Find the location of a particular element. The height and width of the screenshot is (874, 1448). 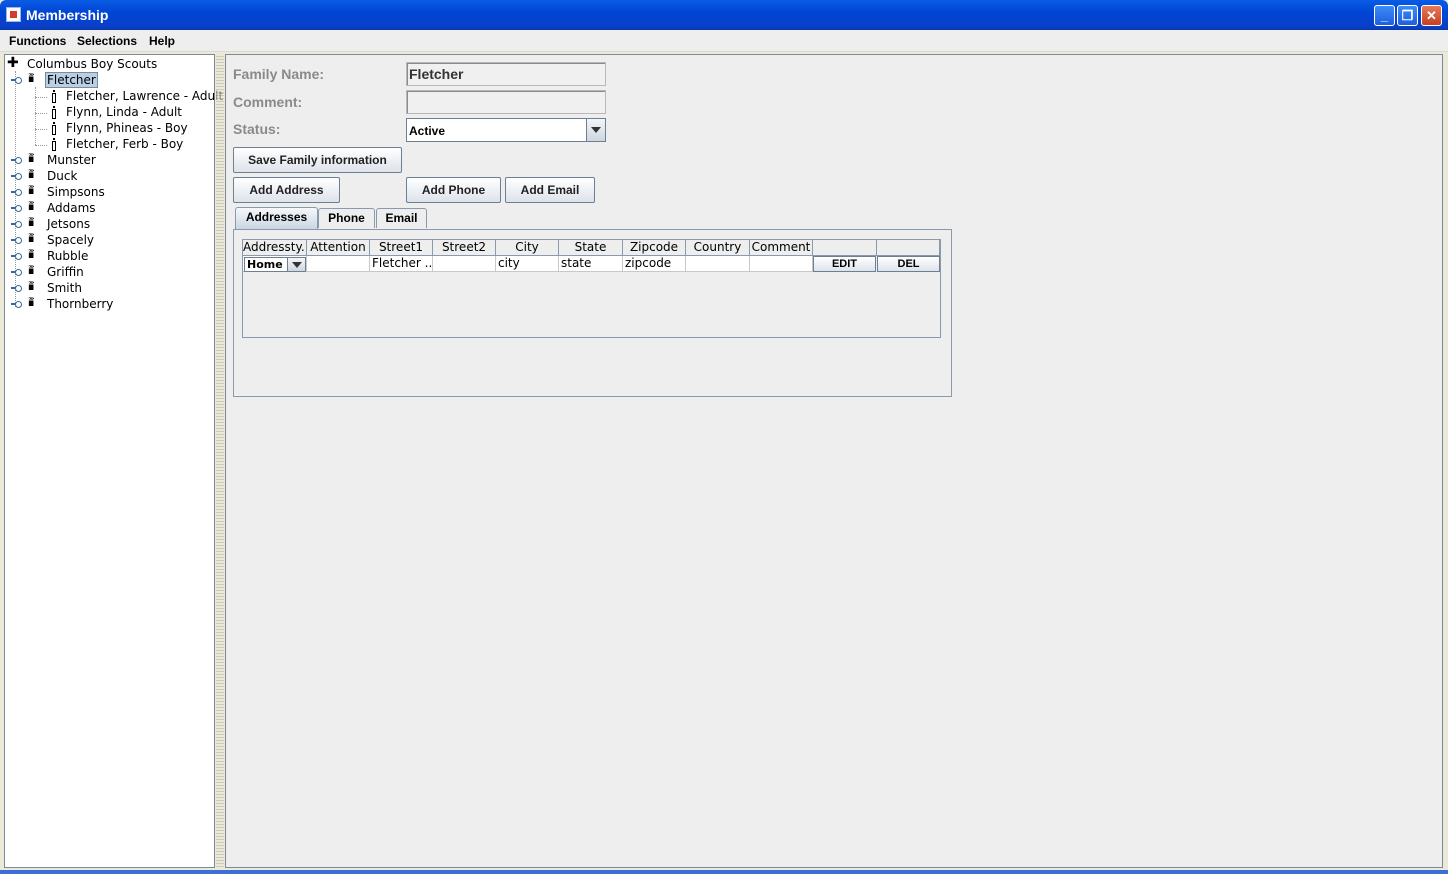

tree-member-label: Flynn, Phineas - Boy is located at coordinates (127, 128).